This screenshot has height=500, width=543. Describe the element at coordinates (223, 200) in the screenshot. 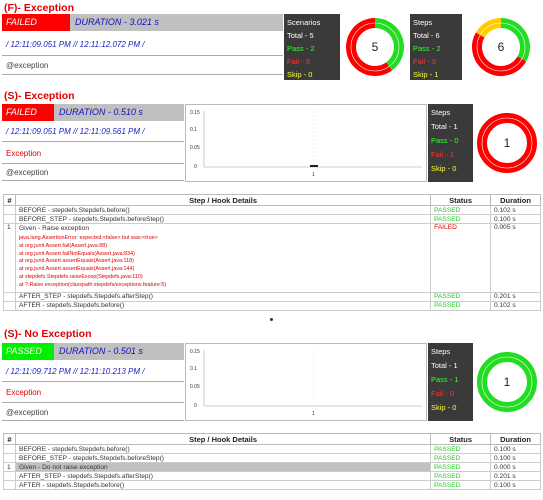

I see `col-detail-header: Step / Hook Details` at that location.